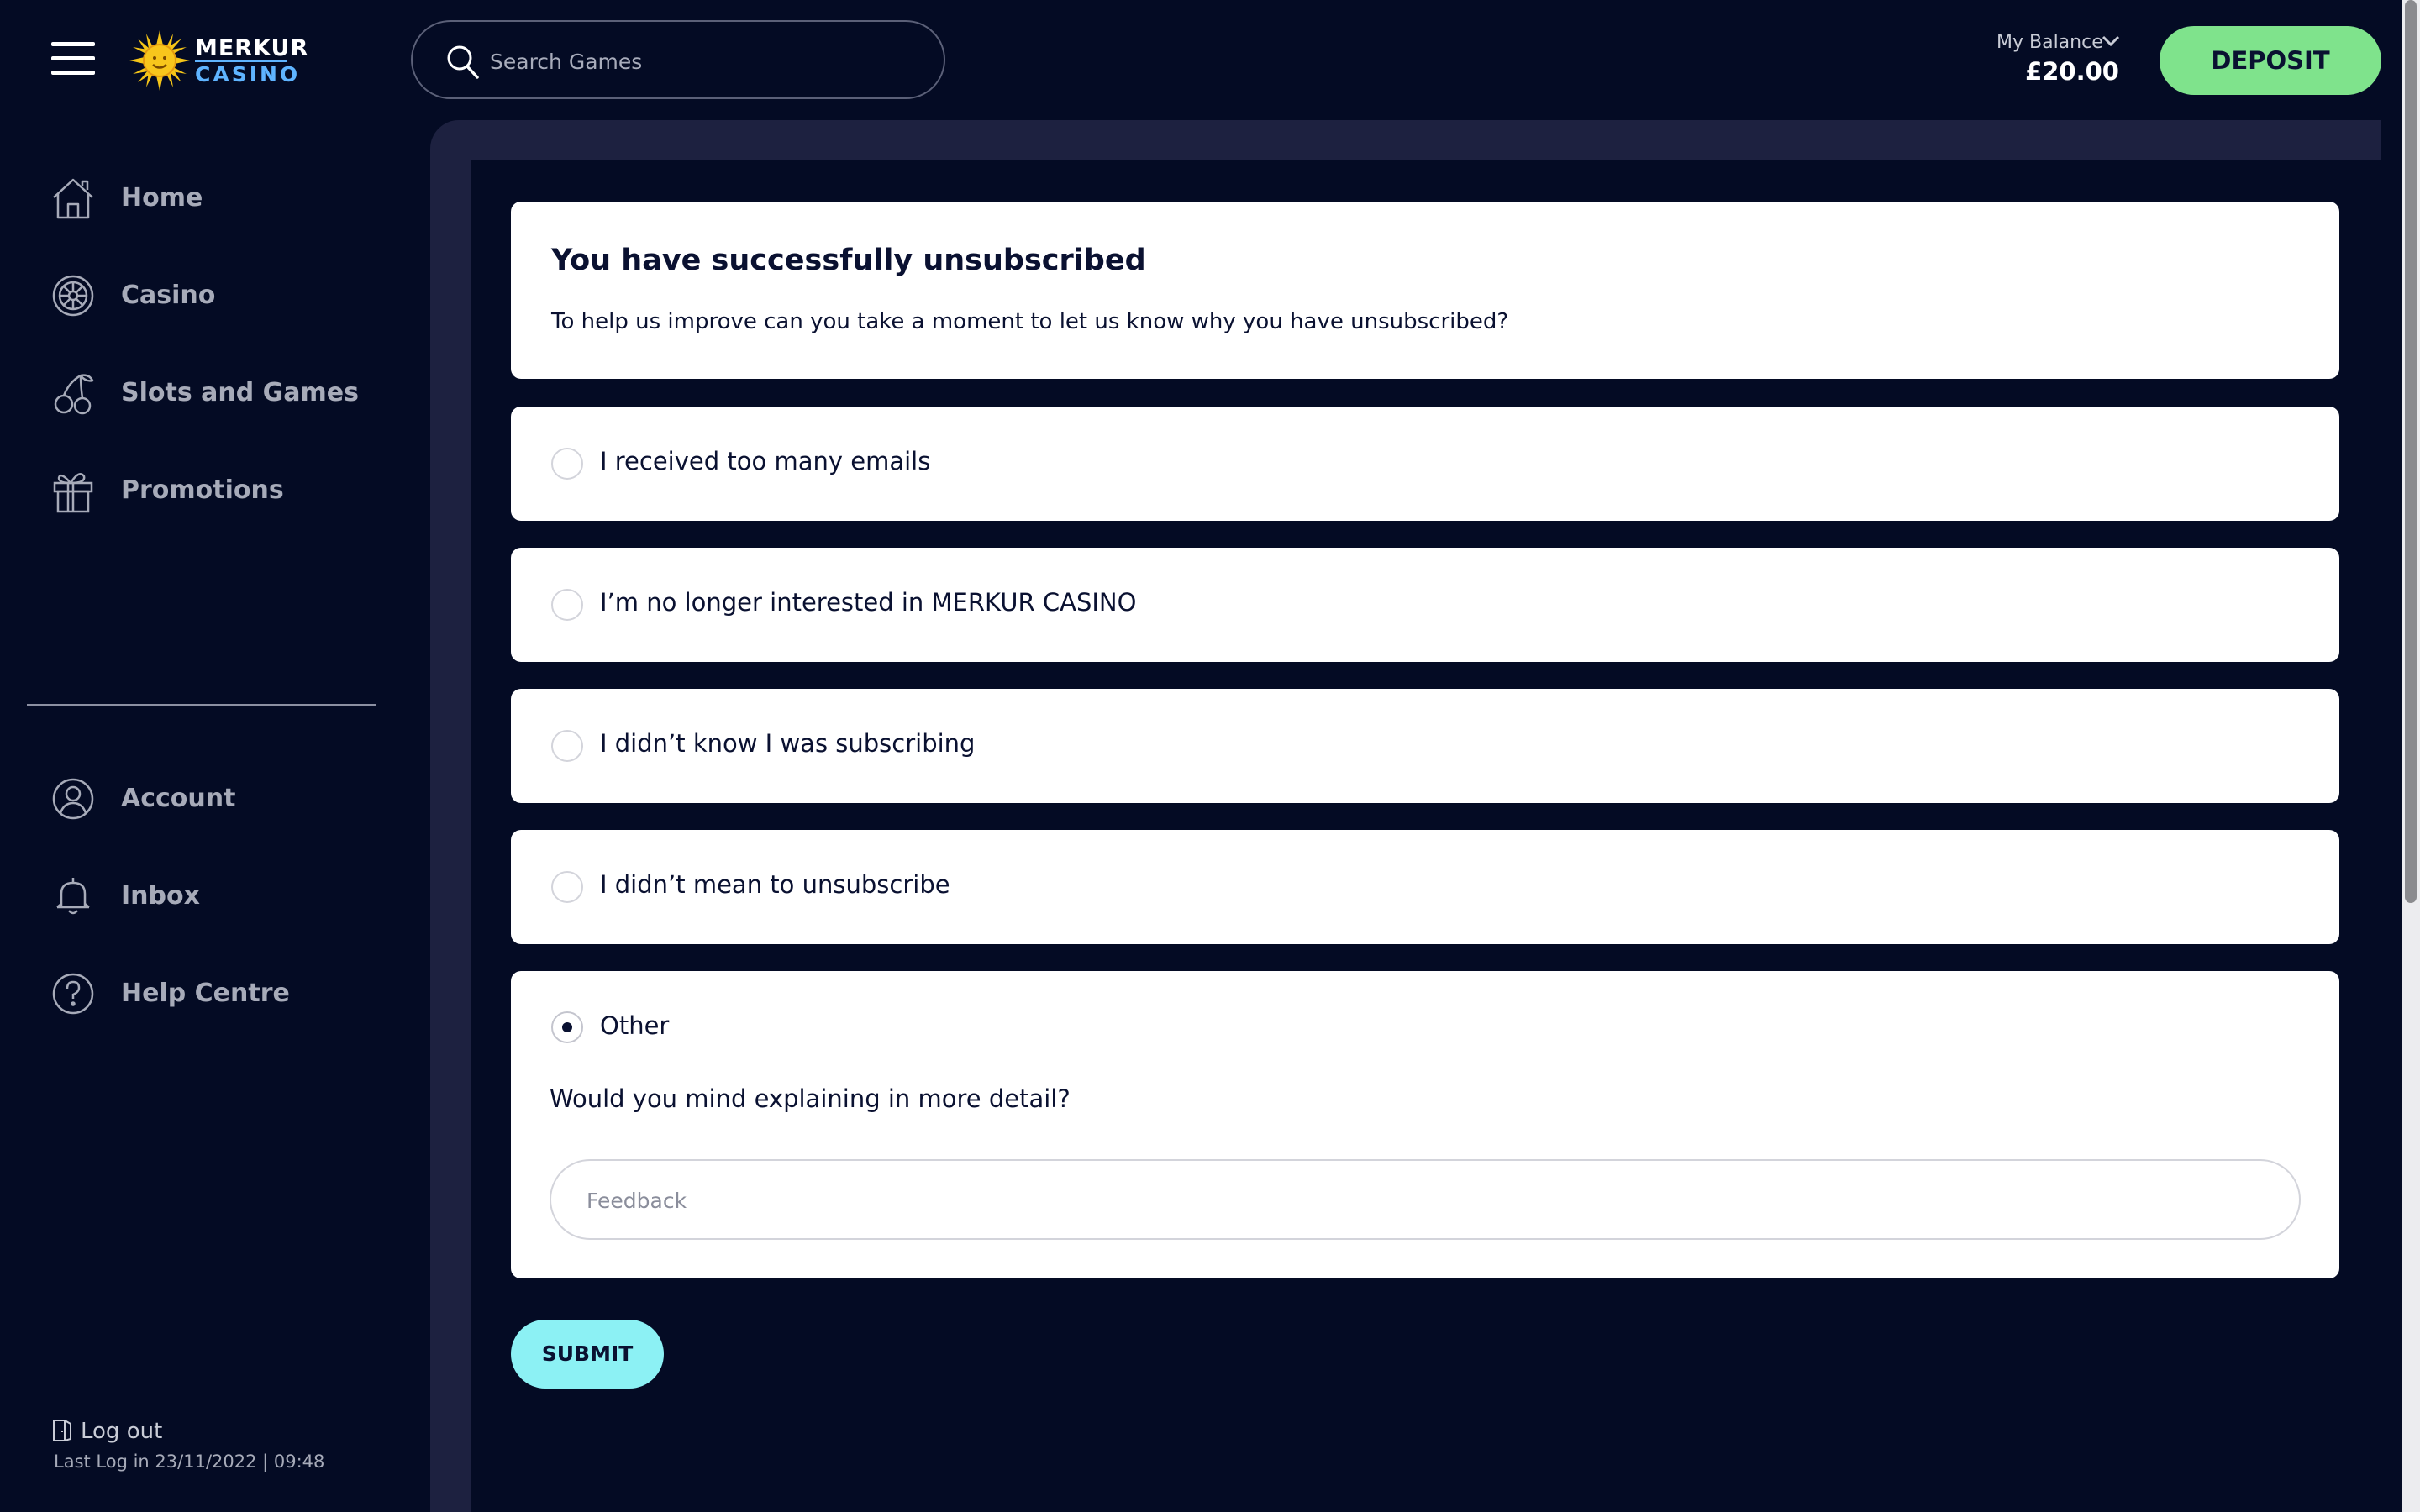  What do you see at coordinates (73, 994) in the screenshot?
I see `question-icon` at bounding box center [73, 994].